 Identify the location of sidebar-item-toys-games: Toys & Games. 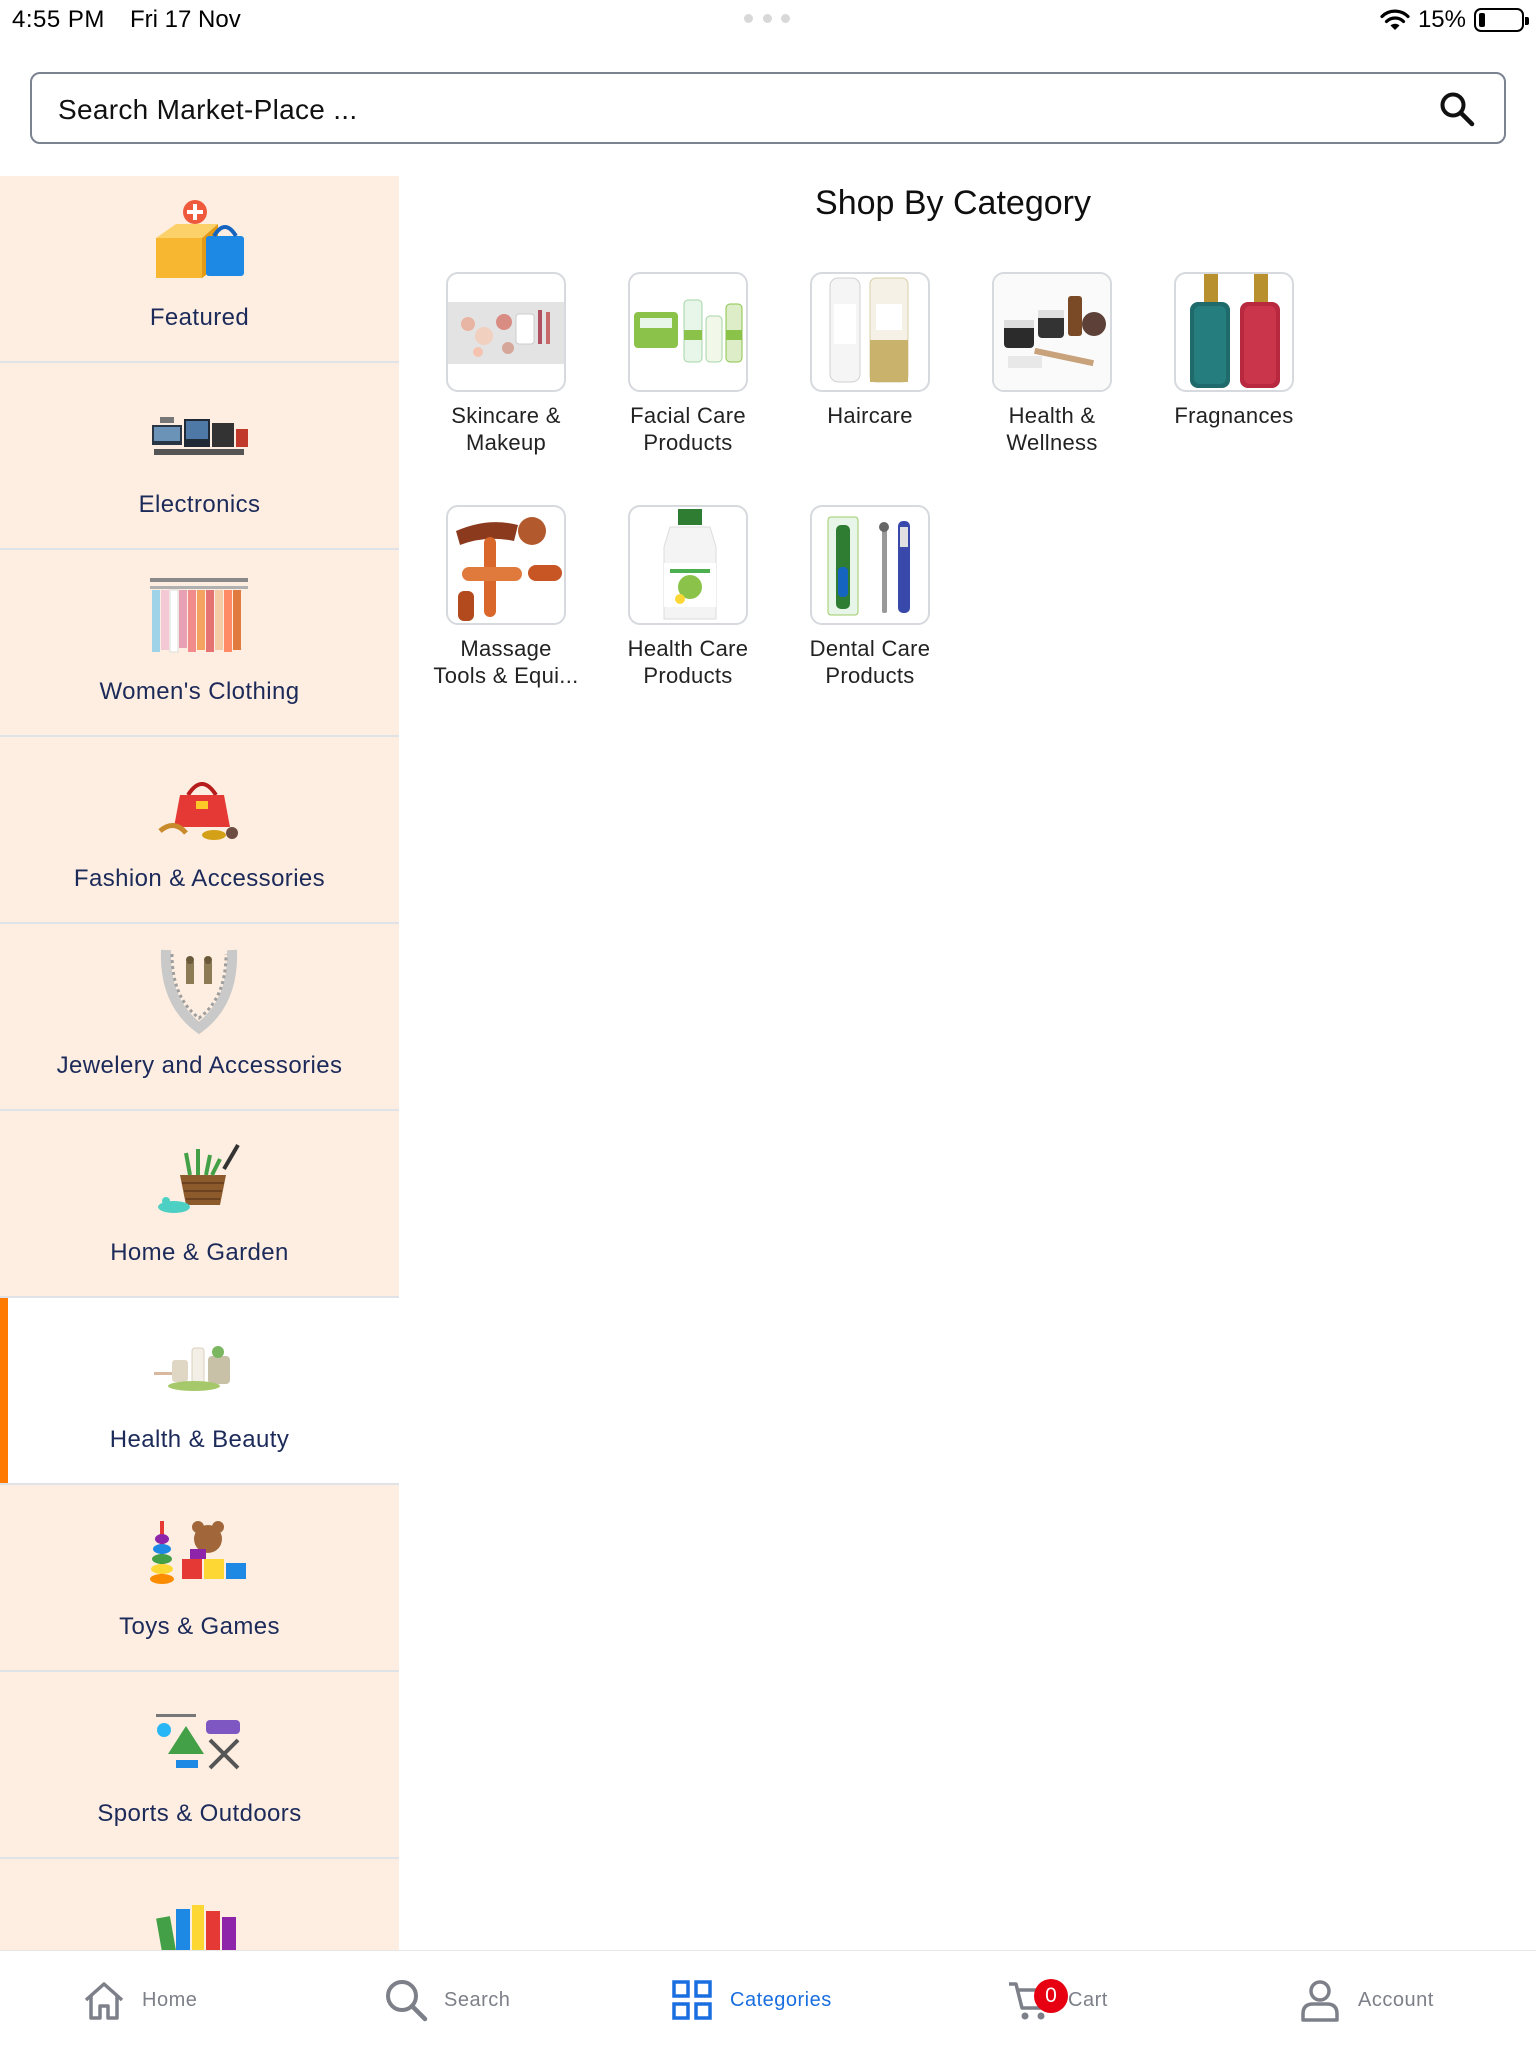
(199, 1578).